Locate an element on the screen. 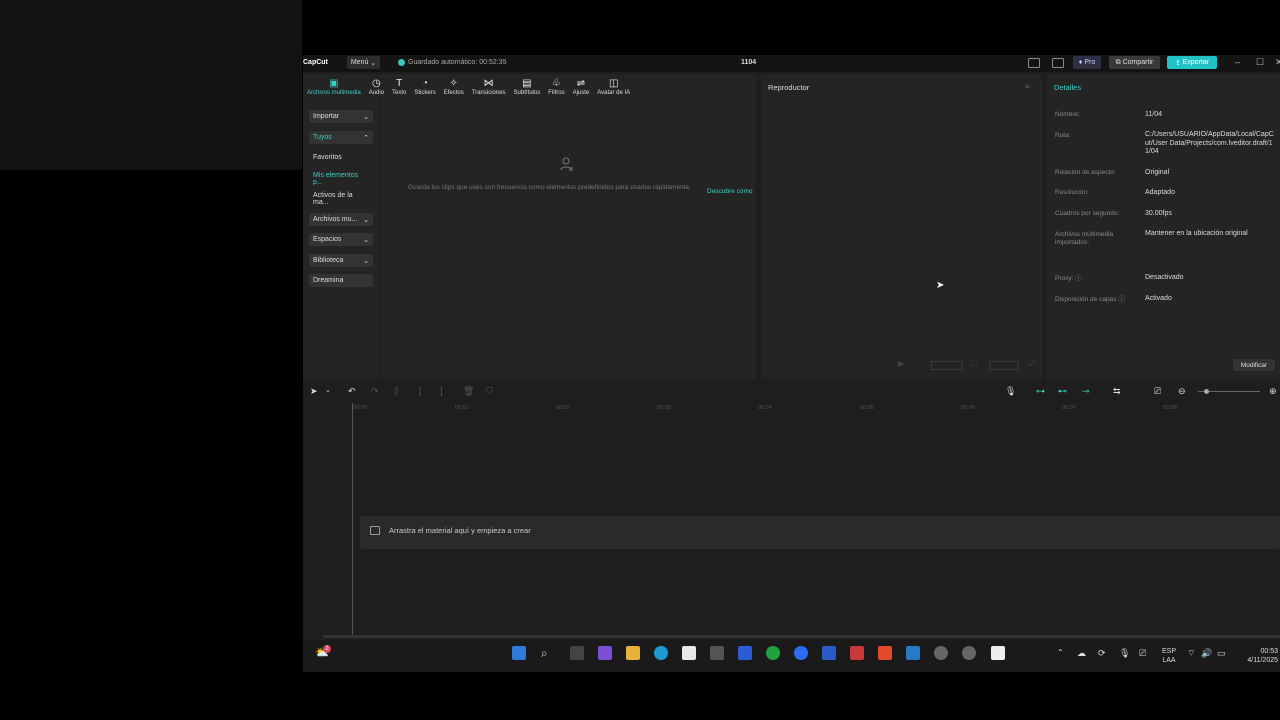 The image size is (1280, 720). windows-start-icon is located at coordinates (519, 653).